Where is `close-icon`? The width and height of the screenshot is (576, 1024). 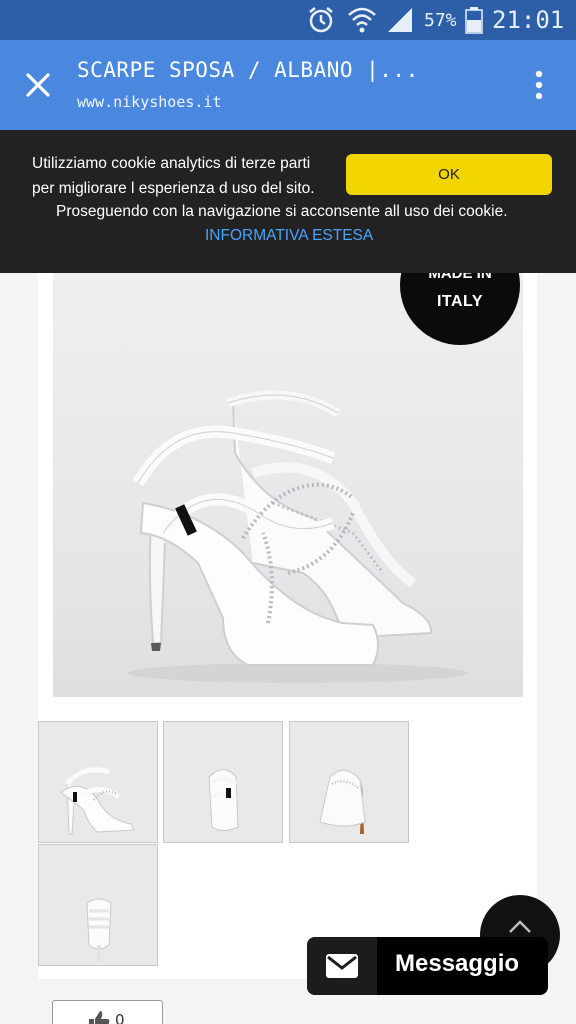
close-icon is located at coordinates (38, 85).